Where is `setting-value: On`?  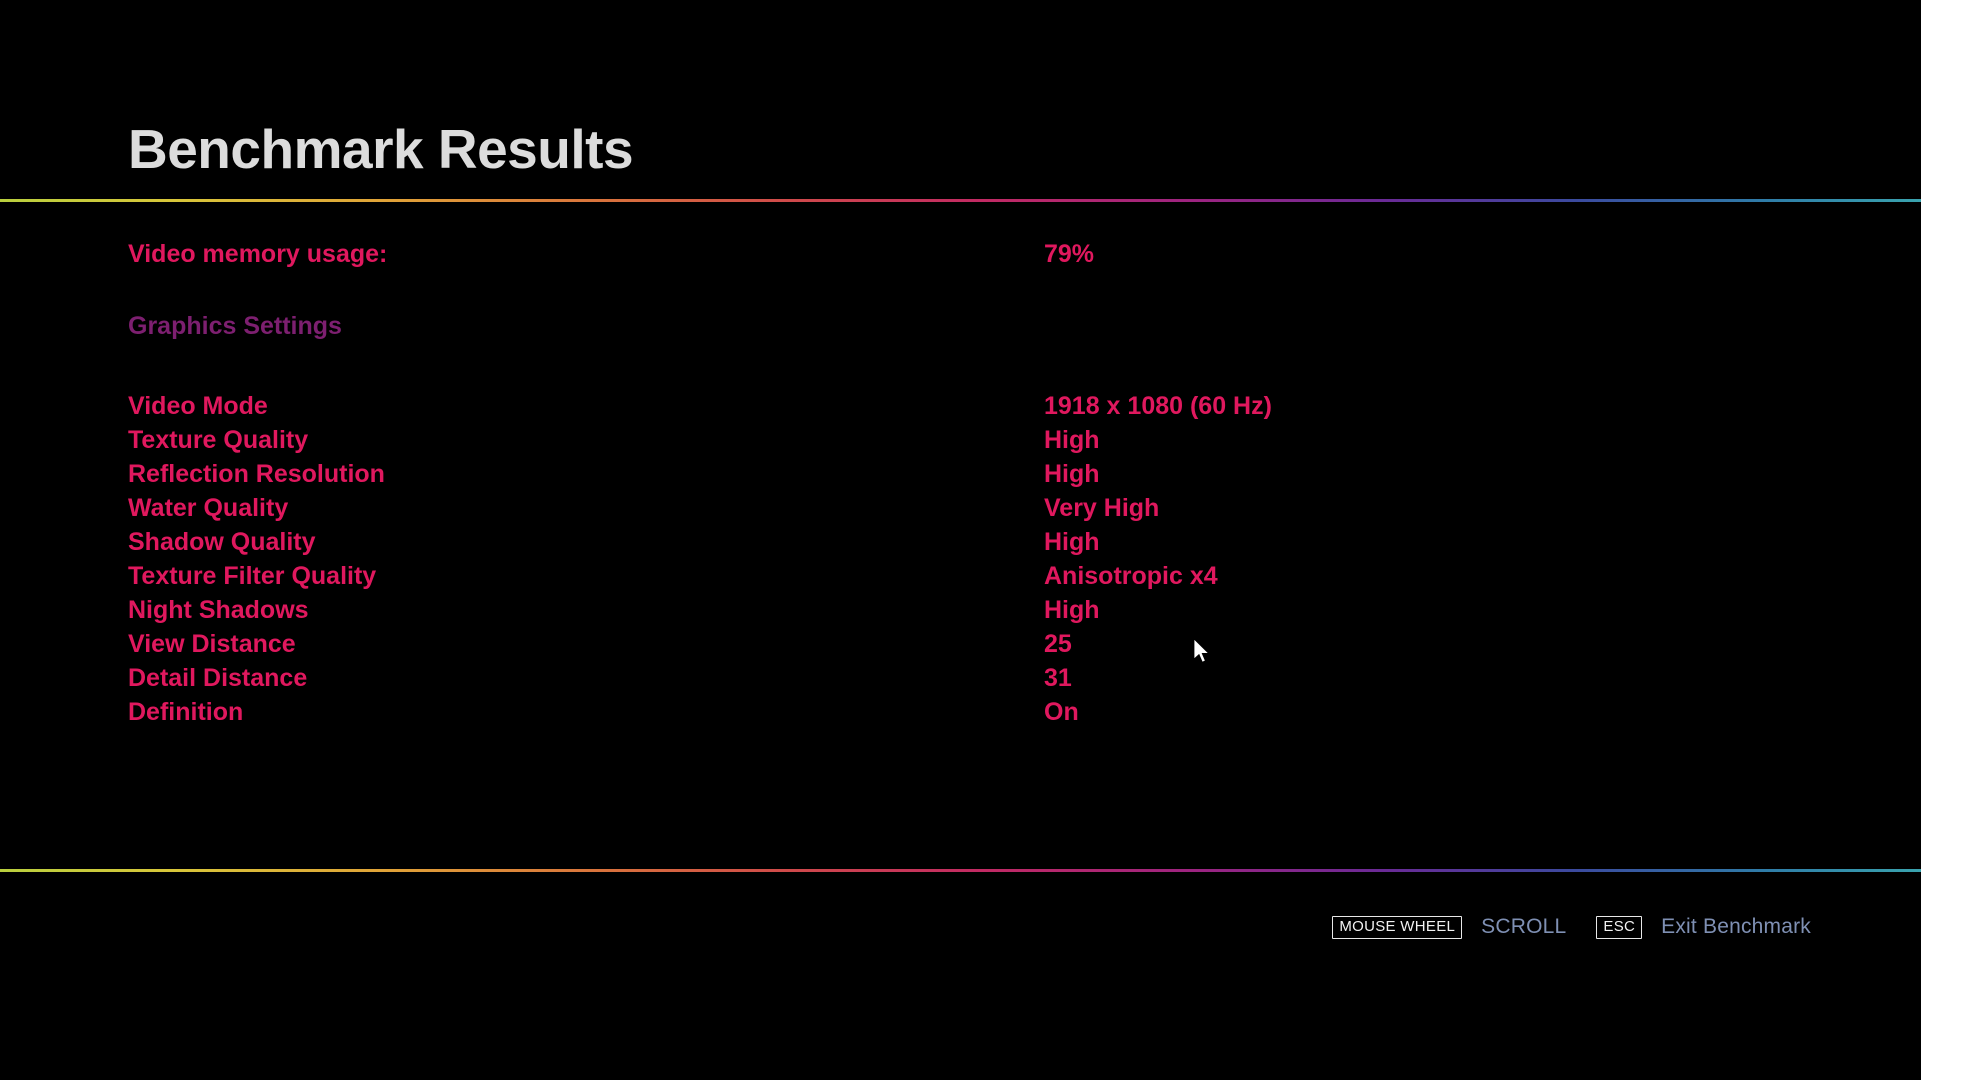 setting-value: On is located at coordinates (1061, 712).